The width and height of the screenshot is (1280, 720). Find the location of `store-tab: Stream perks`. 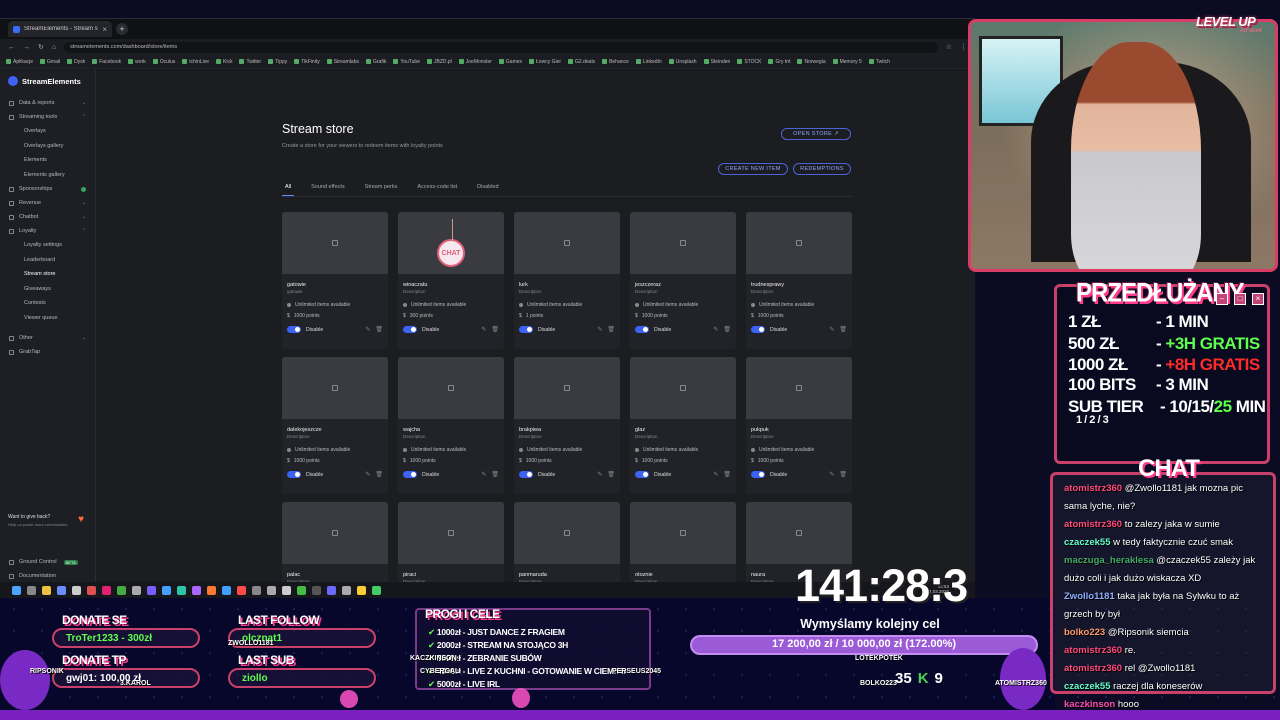

store-tab: Stream perks is located at coordinates (381, 190).